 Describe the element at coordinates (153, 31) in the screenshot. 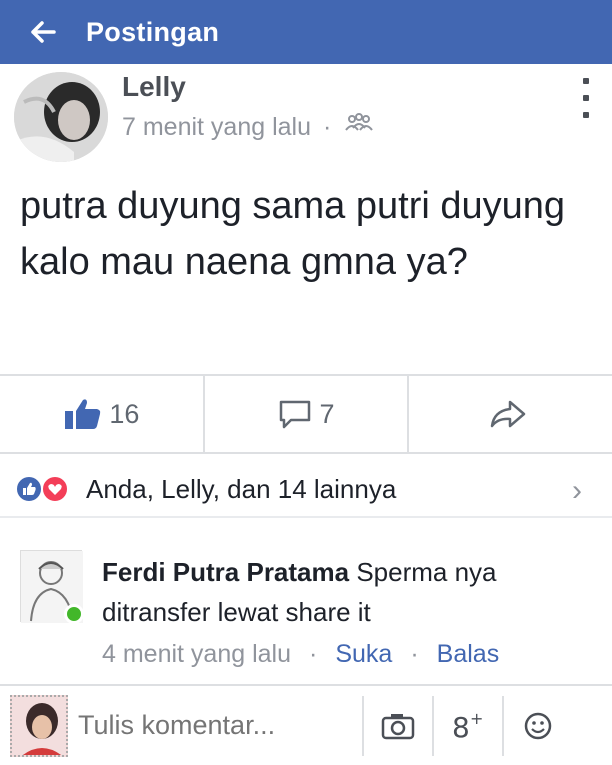

I see `page-title: Postingan` at that location.